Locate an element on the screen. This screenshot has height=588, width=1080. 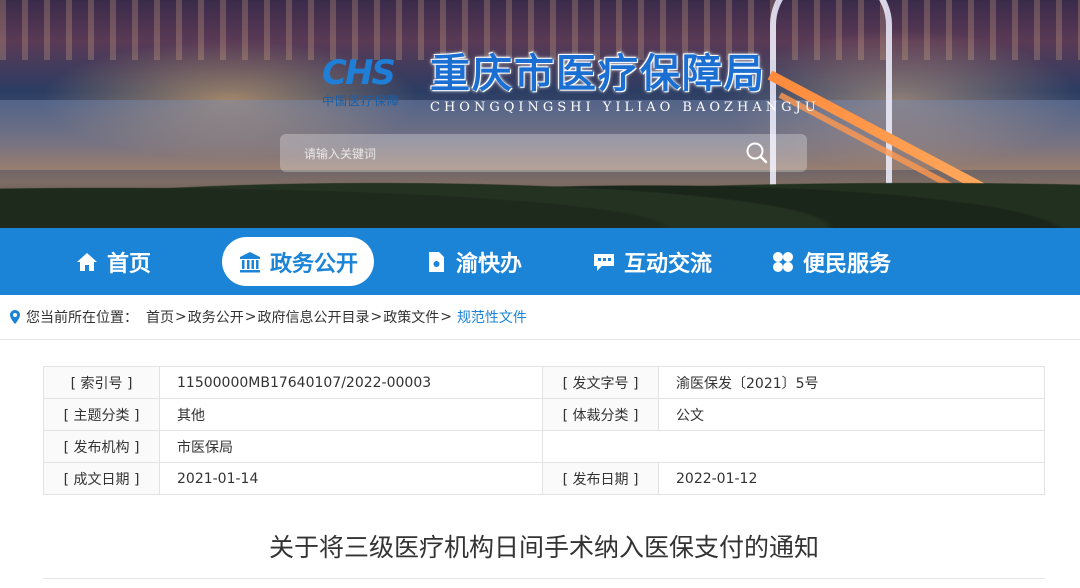
nav-item-services: 便民服务 is located at coordinates (831, 261).